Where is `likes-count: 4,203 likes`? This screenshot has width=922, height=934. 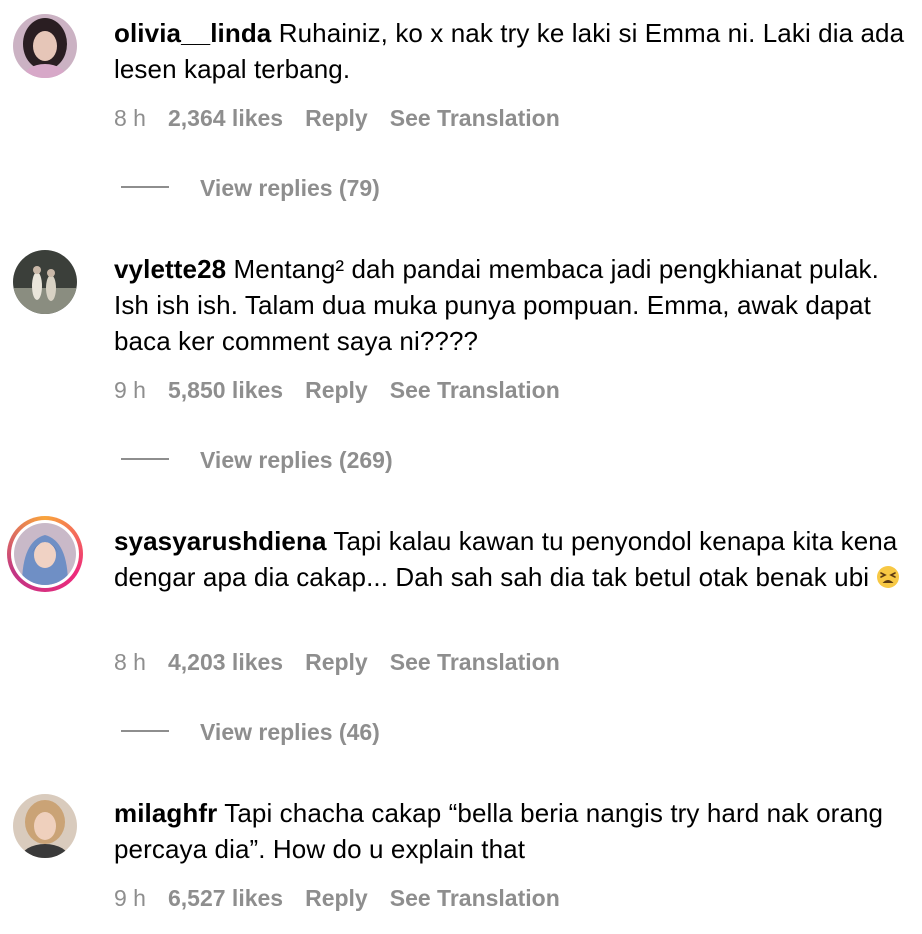
likes-count: 4,203 likes is located at coordinates (225, 662).